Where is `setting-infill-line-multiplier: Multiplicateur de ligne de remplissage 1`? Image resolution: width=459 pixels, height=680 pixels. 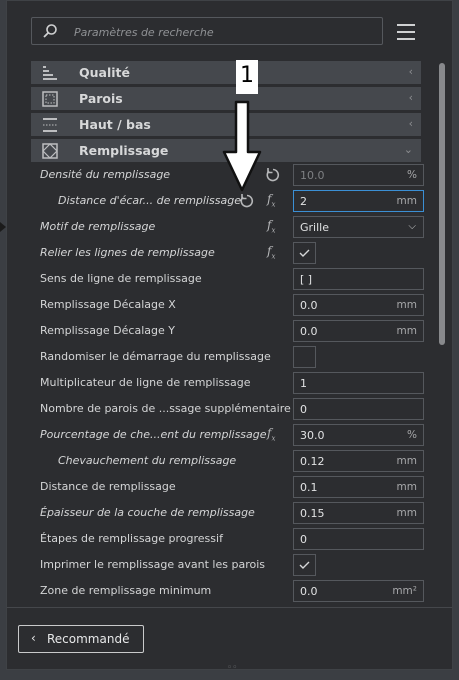 setting-infill-line-multiplier: Multiplicateur de ligne de remplissage 1 is located at coordinates (231, 383).